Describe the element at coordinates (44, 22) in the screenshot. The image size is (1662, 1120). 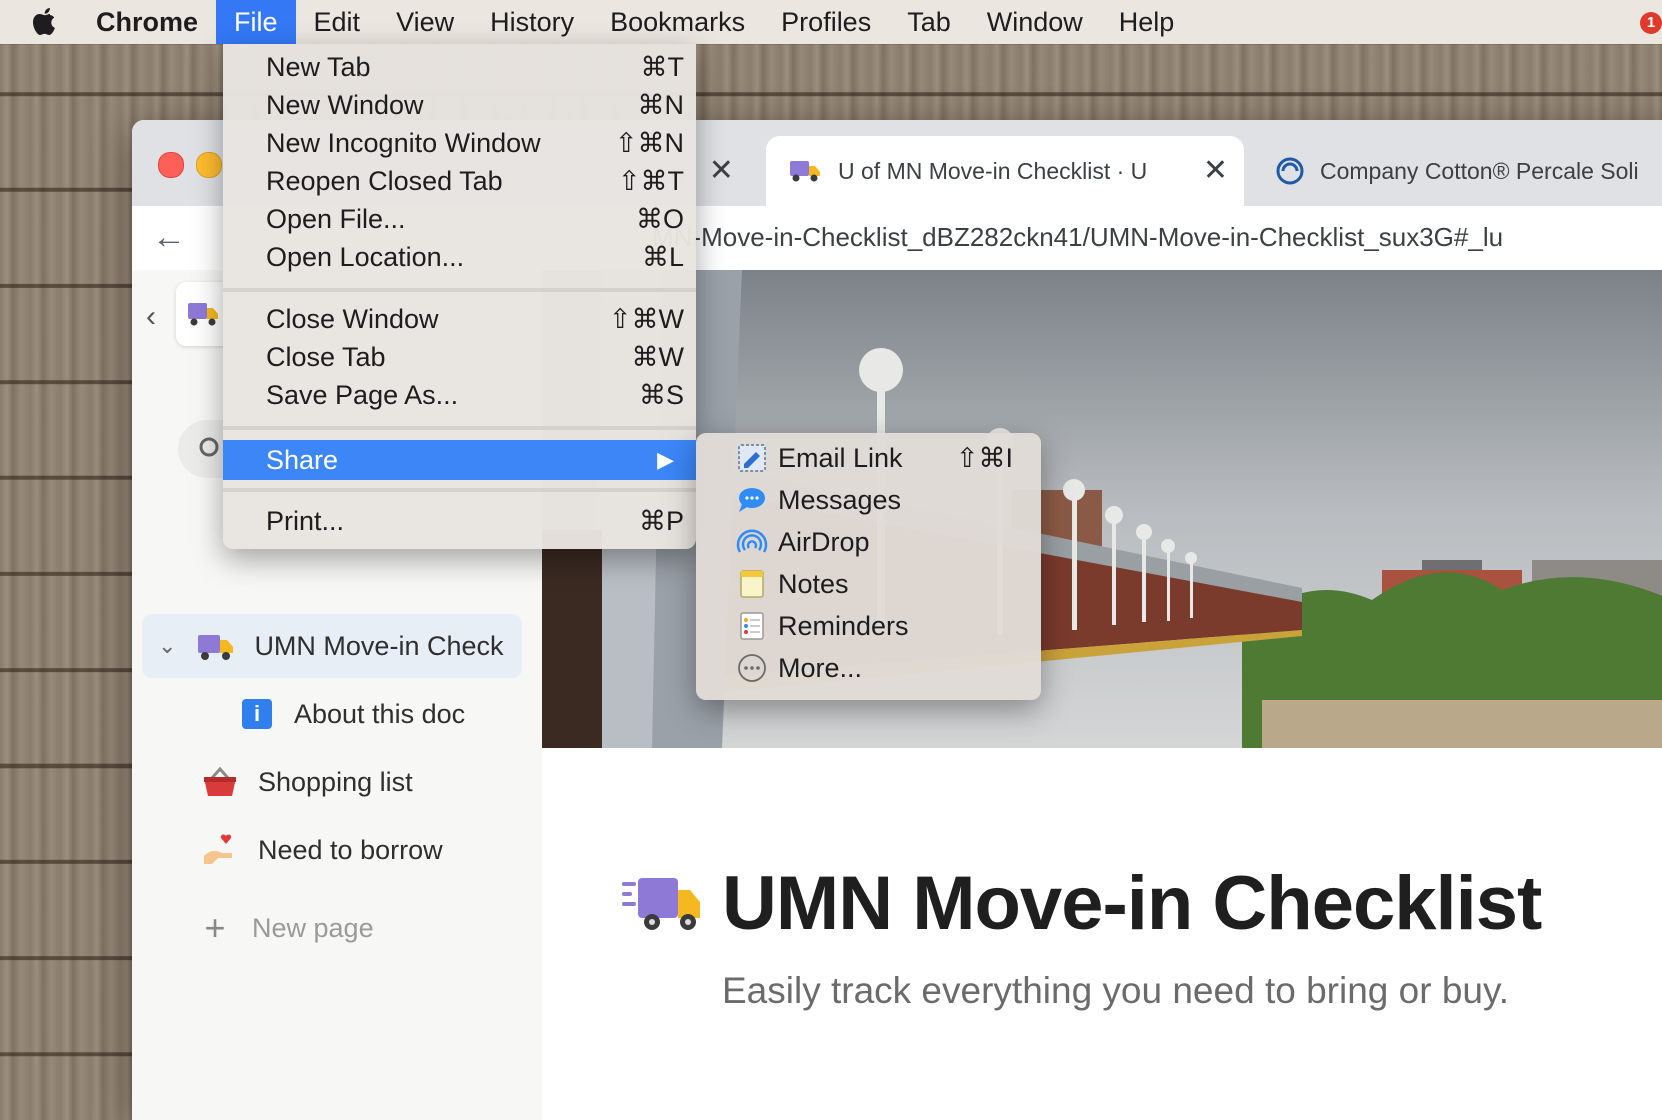
I see `apple-logo-icon` at that location.